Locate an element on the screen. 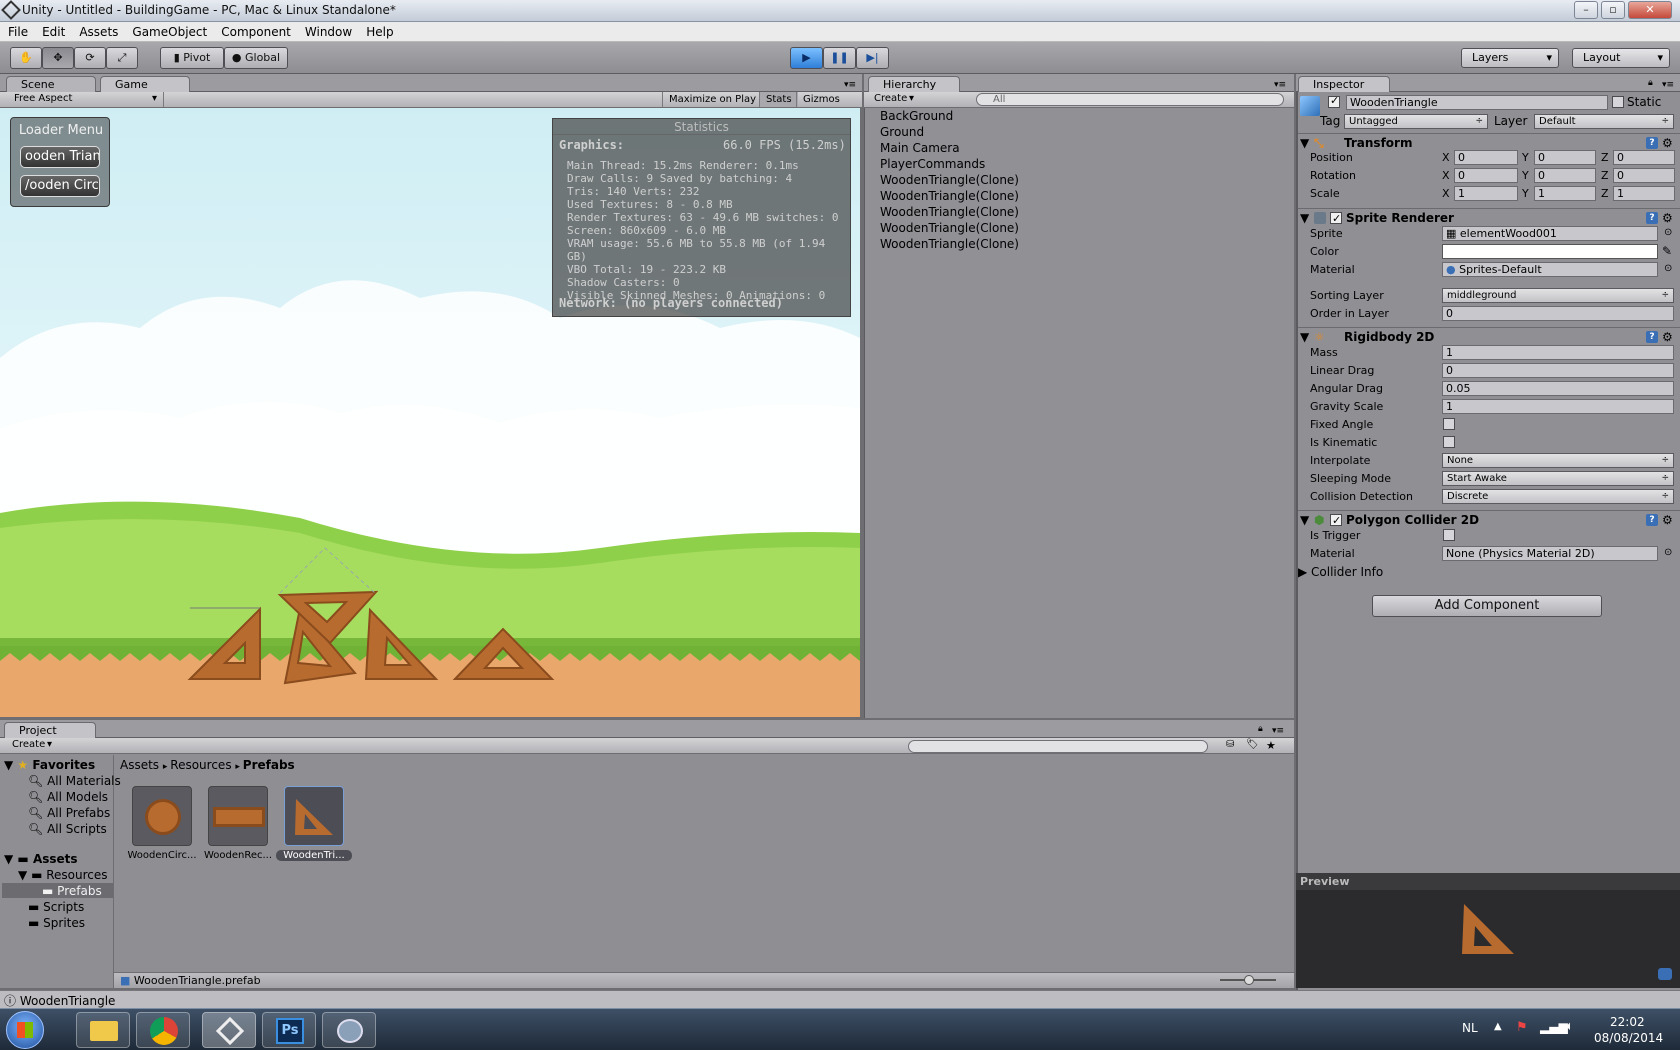 Image resolution: width=1680 pixels, height=1050 pixels. rigidbody-header: ▼ ⚛ Rigidbody 2D ? ⚙ is located at coordinates (1489, 336).